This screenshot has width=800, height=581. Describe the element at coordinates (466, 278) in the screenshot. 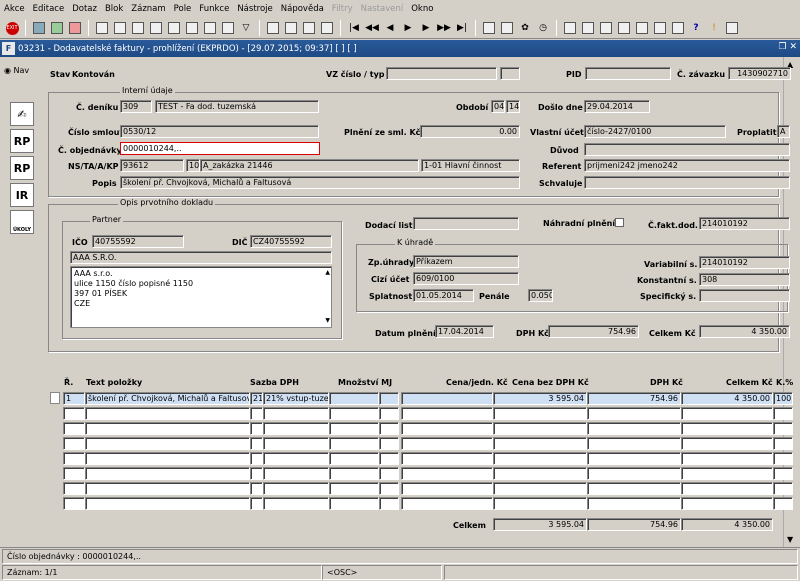

I see `cizi-field: 609/0100` at that location.